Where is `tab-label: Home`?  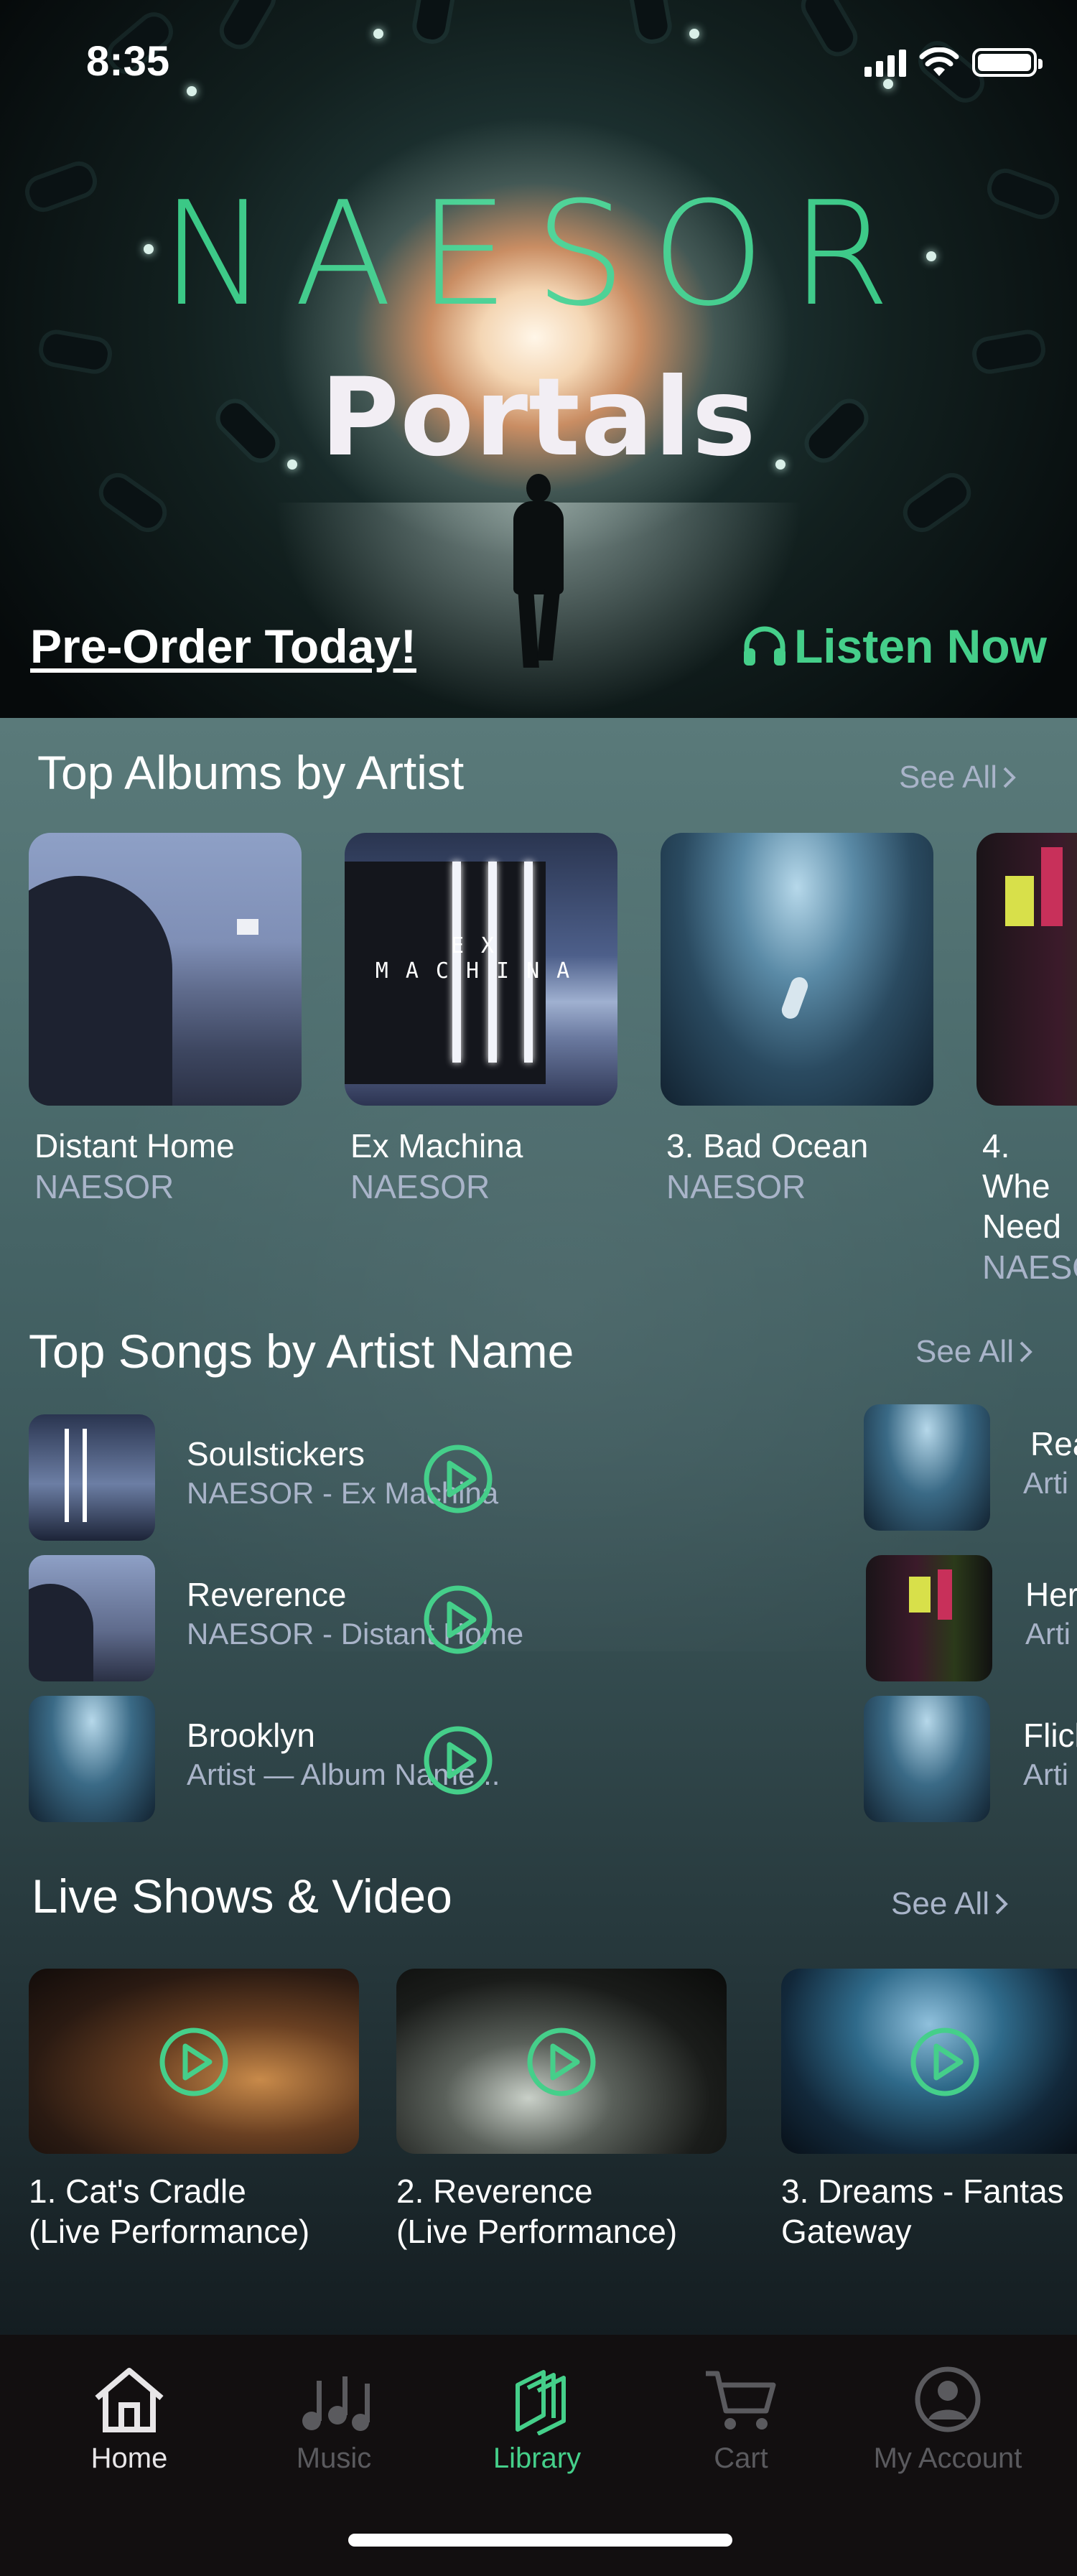 tab-label: Home is located at coordinates (129, 2458).